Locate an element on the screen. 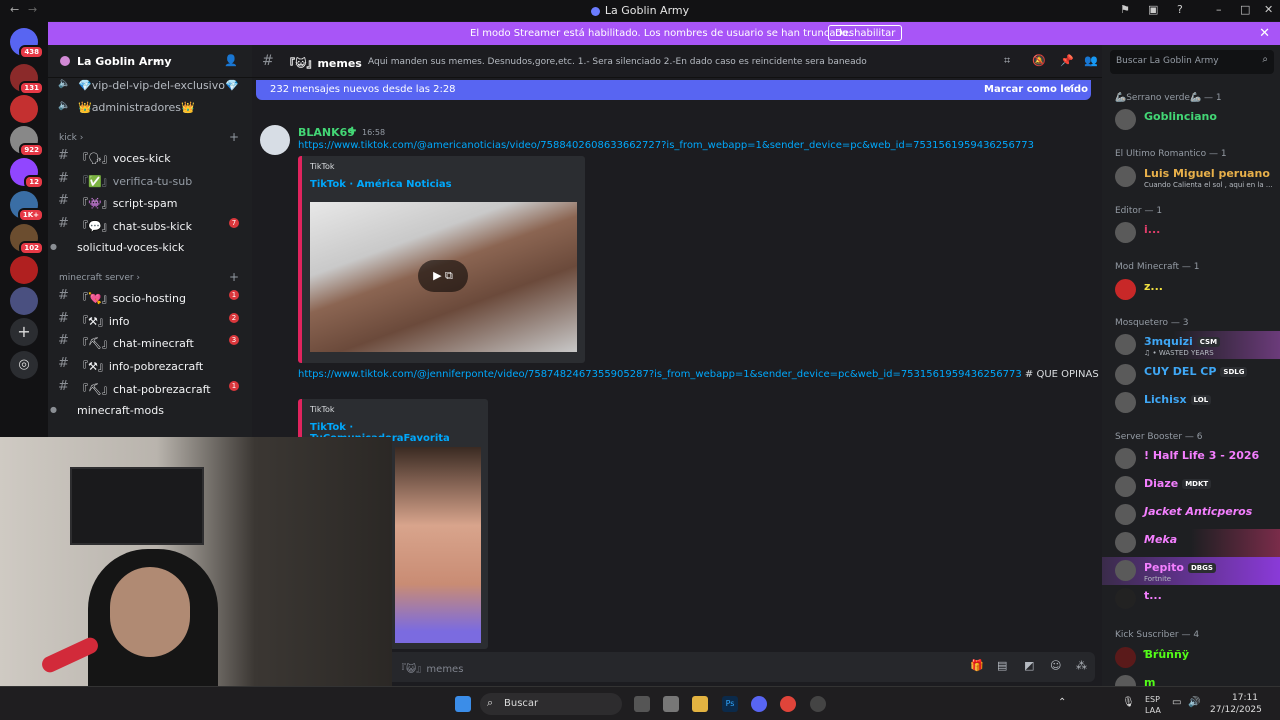 The height and width of the screenshot is (720, 1280). member-item: ! Half Life 3 - 2026 is located at coordinates (1191, 459).